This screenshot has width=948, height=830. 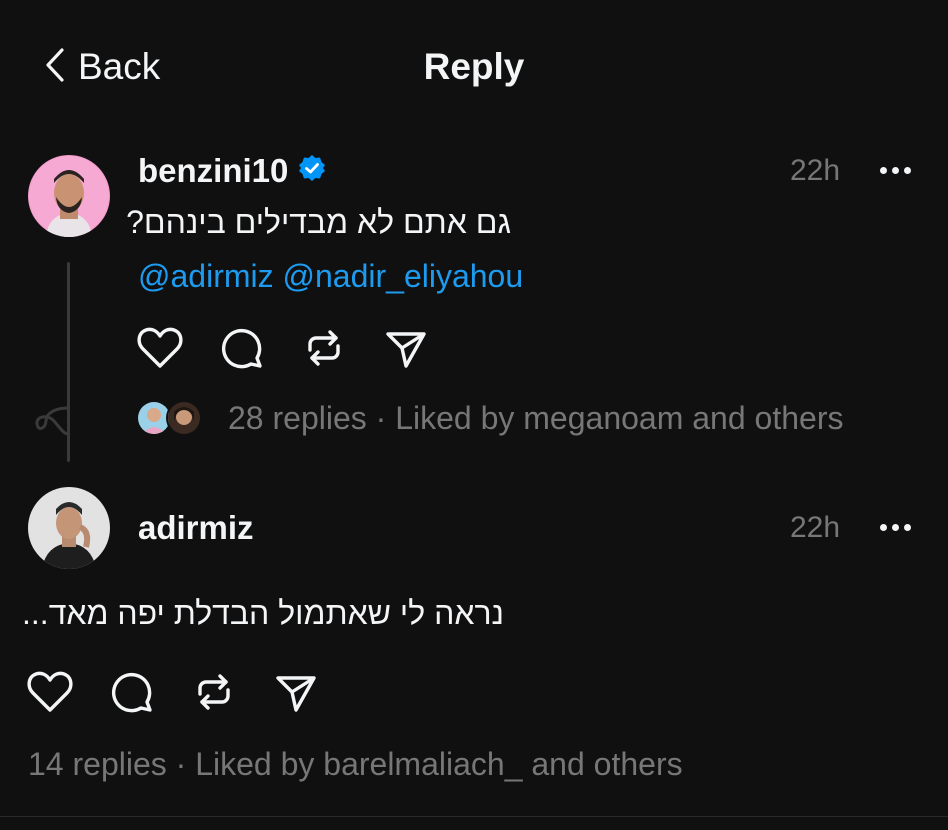 What do you see at coordinates (297, 418) in the screenshot?
I see `post-replies: 28 replies` at bounding box center [297, 418].